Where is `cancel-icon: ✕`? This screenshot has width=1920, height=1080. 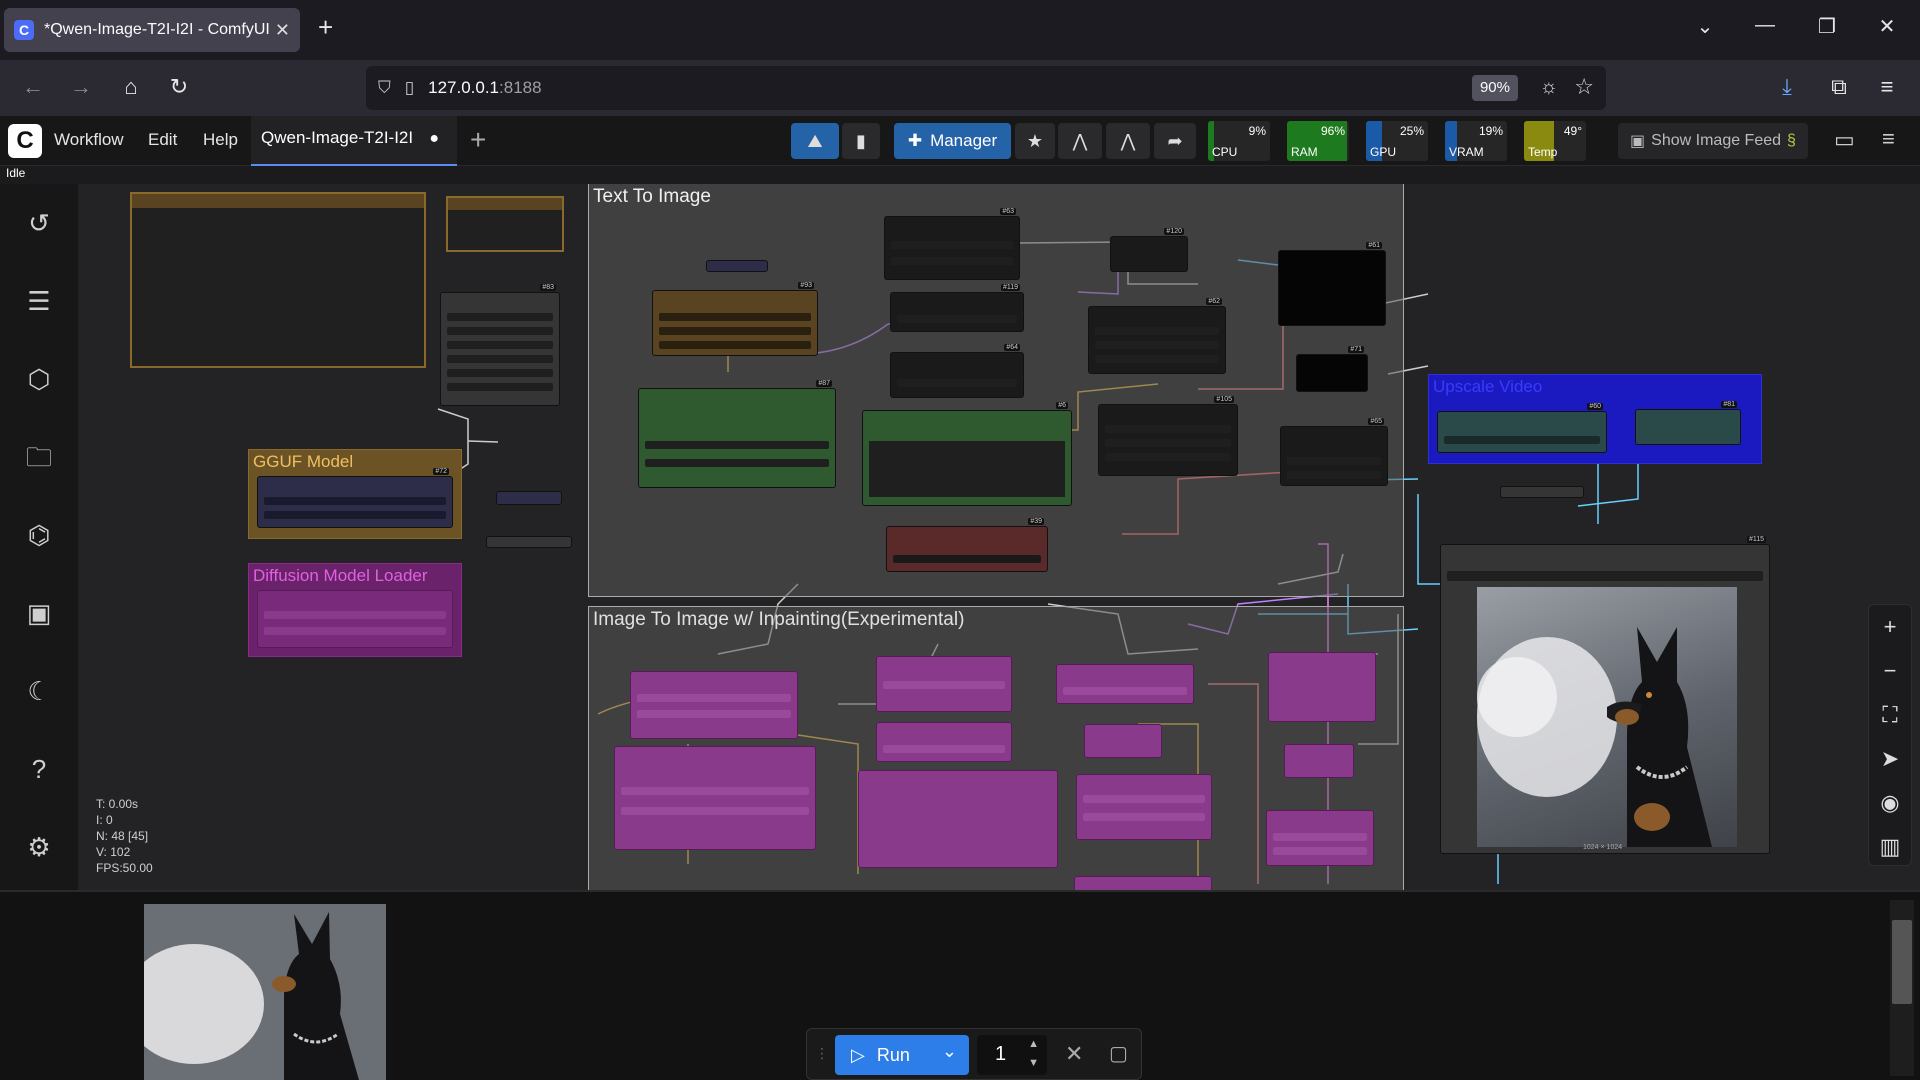
cancel-icon: ✕ is located at coordinates (1074, 1054).